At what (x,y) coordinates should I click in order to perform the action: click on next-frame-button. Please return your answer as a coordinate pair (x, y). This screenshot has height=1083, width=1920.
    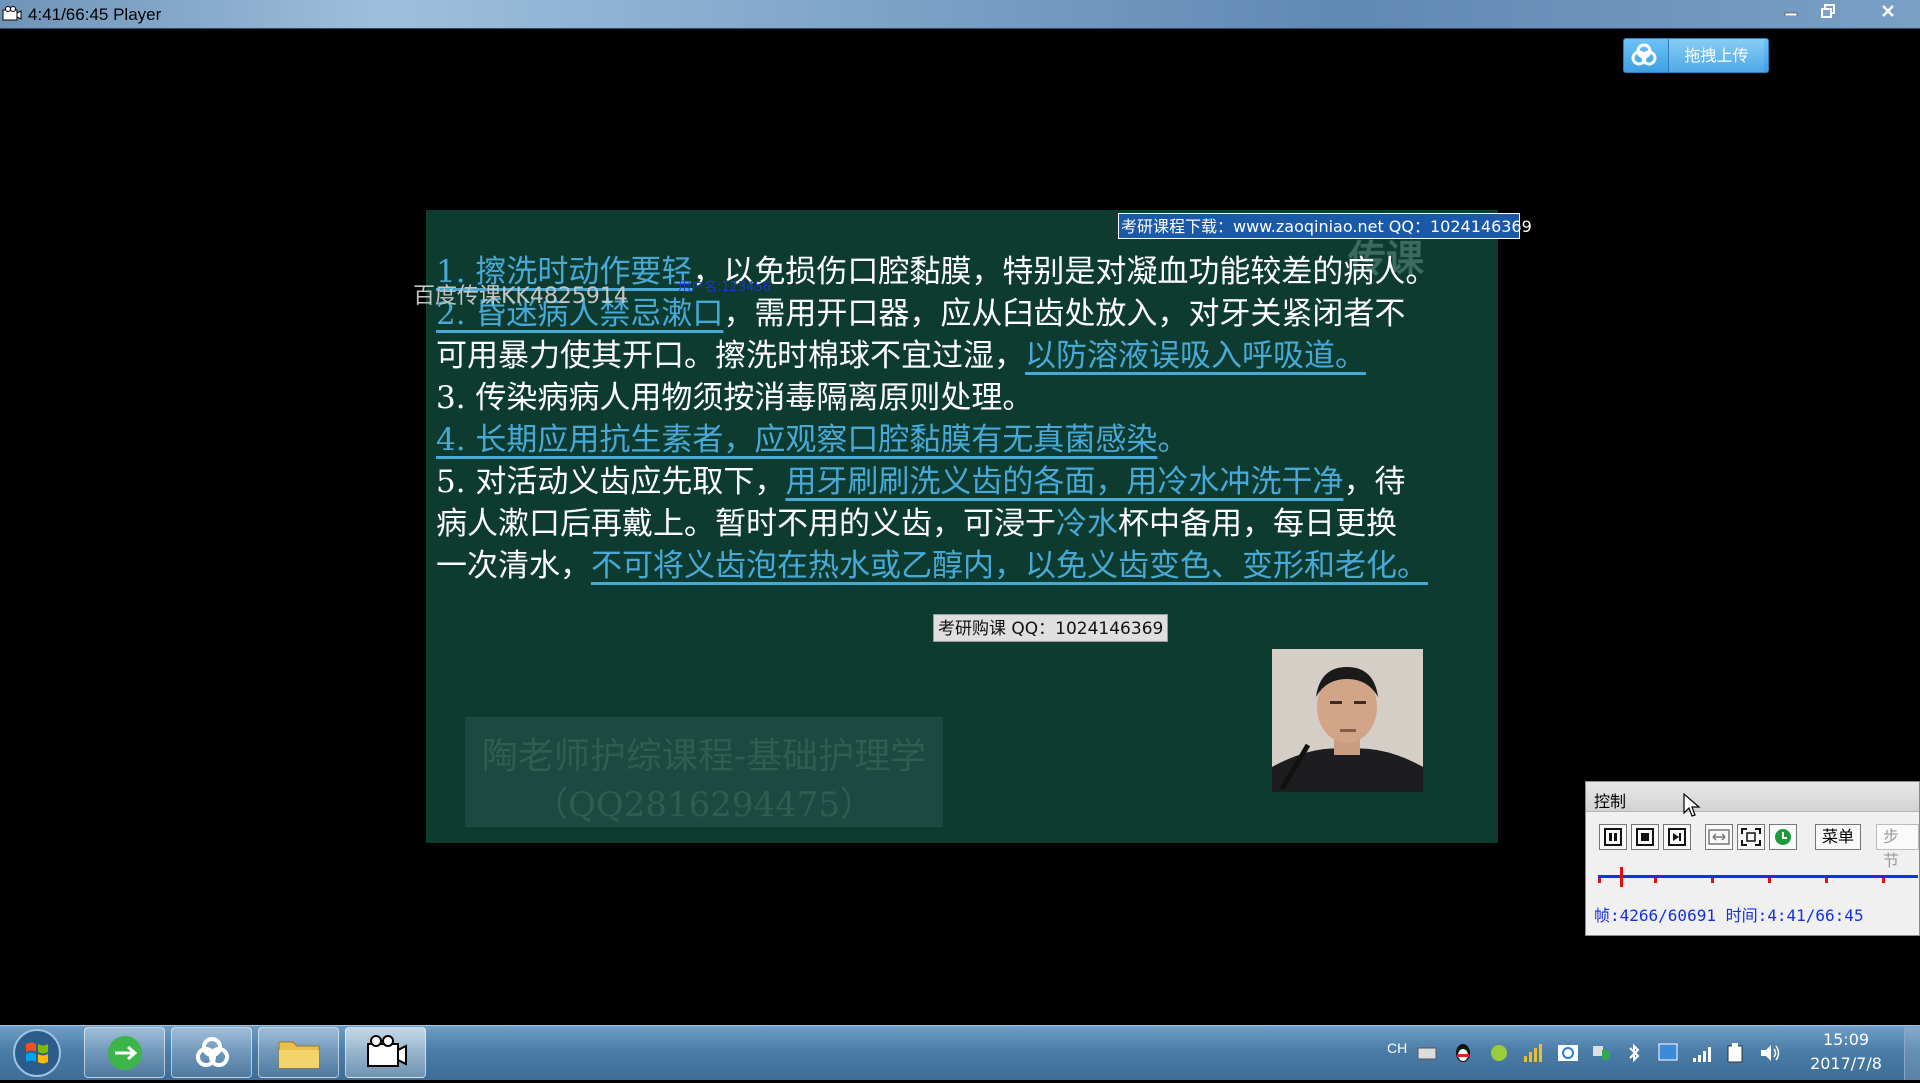
    Looking at the image, I should click on (1677, 837).